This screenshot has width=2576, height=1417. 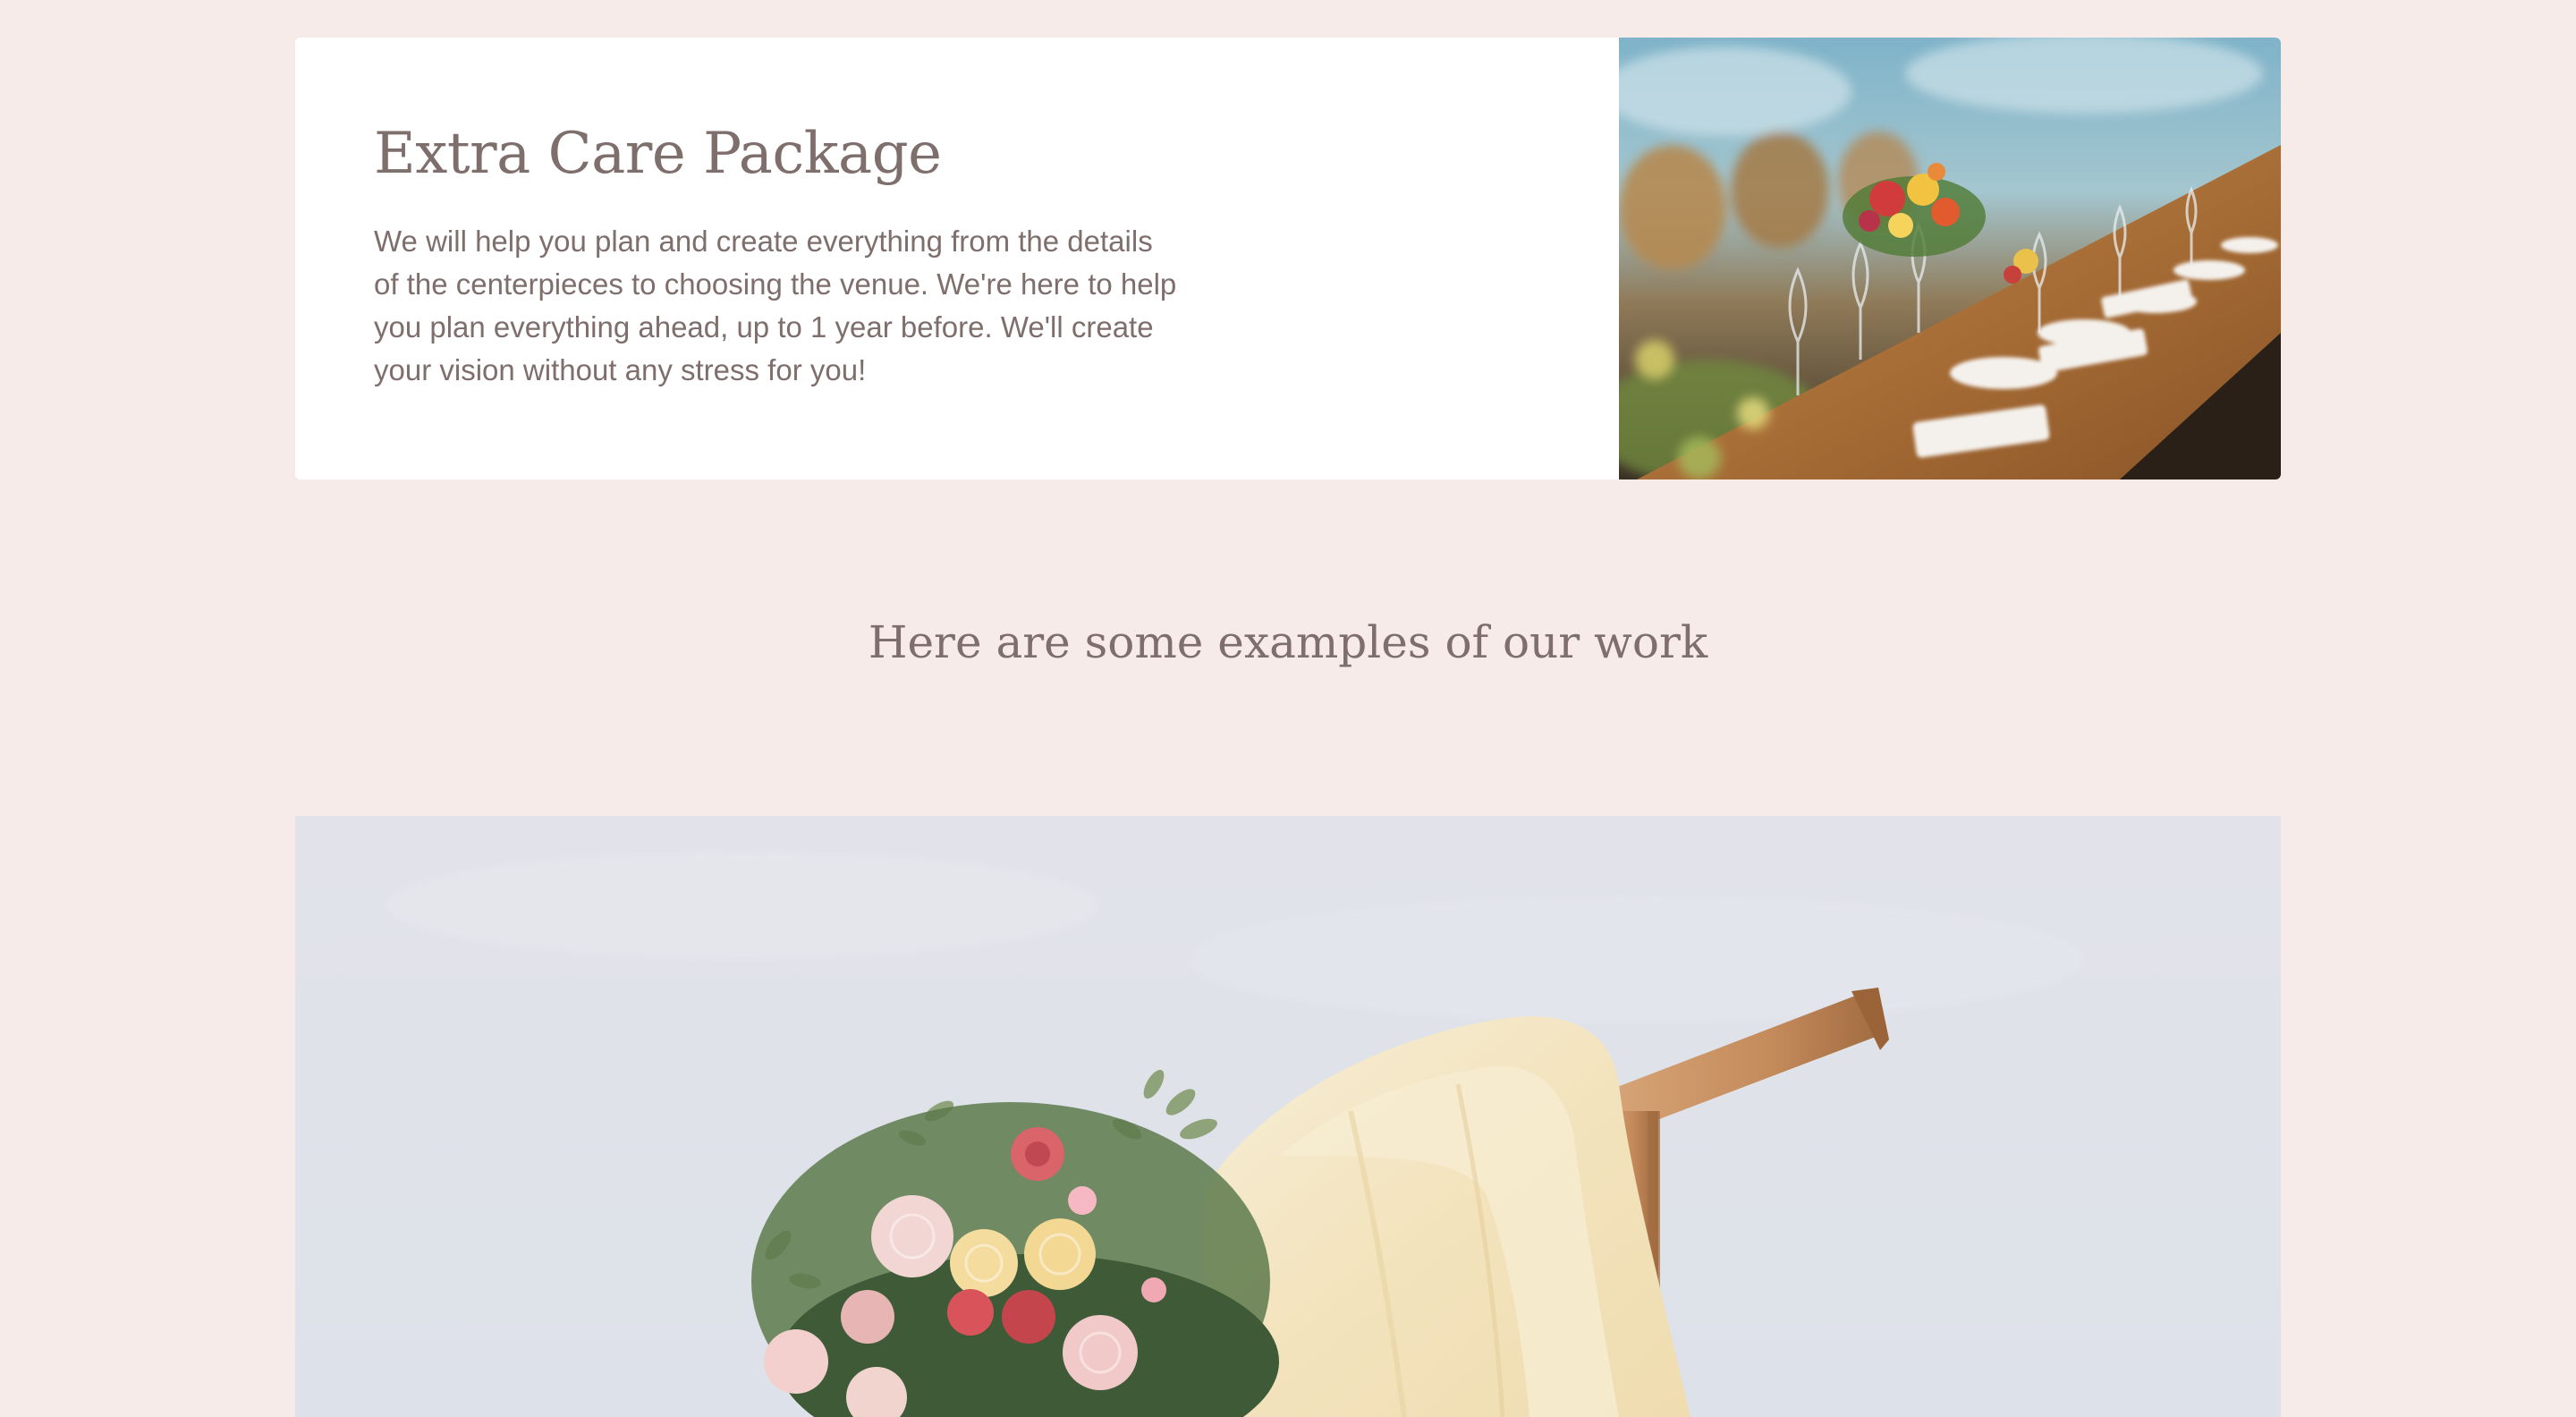 I want to click on banquet-table-photo, so click(x=1950, y=258).